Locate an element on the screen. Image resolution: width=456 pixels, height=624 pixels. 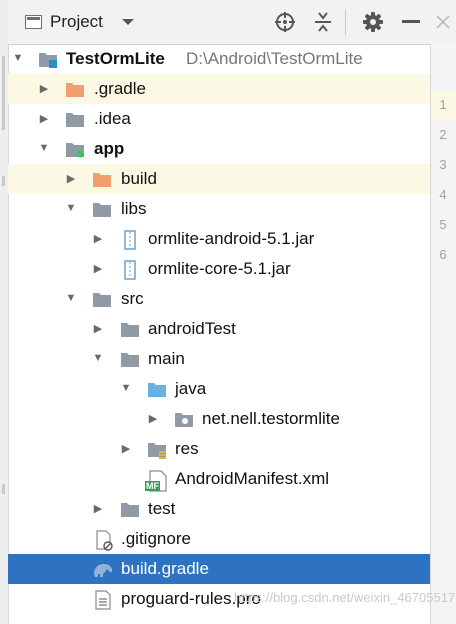
tree-row-jar: ▶ ormlite-core-5.1.jar is located at coordinates (219, 269).